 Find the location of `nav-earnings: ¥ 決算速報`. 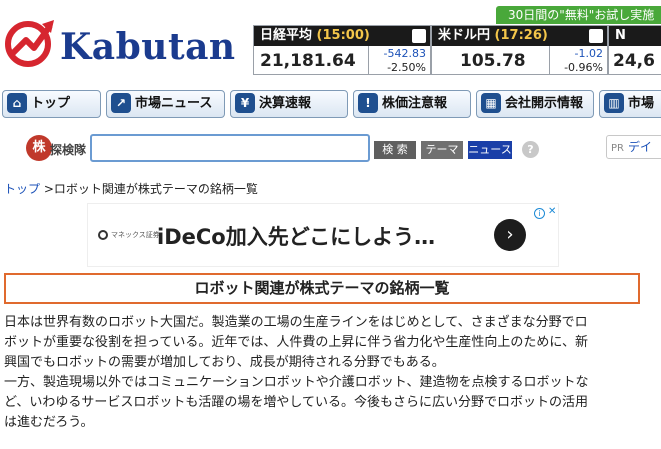

nav-earnings: ¥ 決算速報 is located at coordinates (289, 104).